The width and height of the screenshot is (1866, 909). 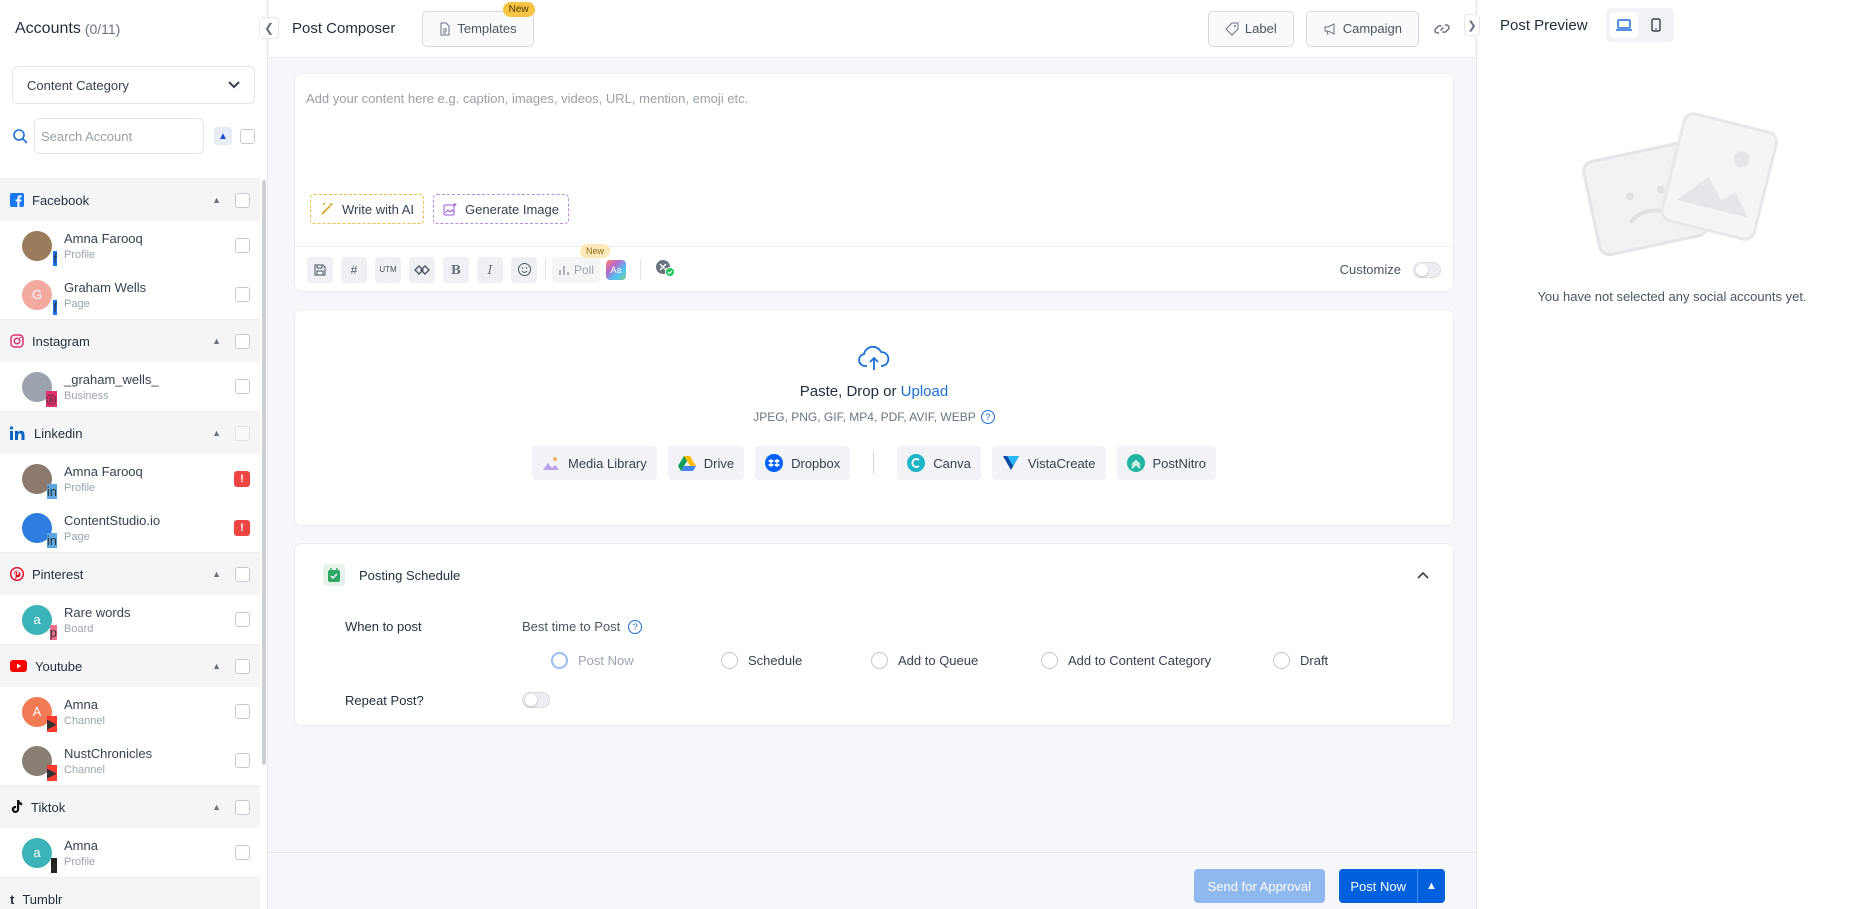 I want to click on account-group-facebook: Facebook ▲, so click(x=130, y=199).